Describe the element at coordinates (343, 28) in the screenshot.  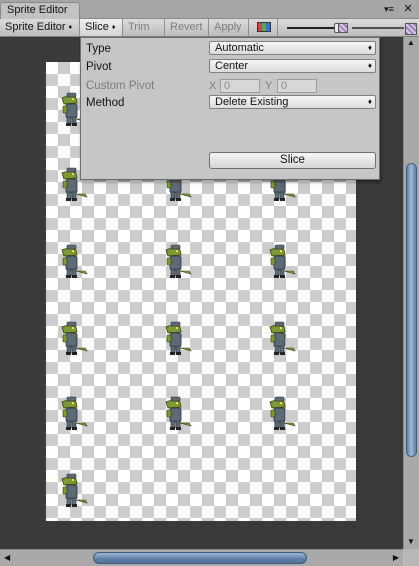
I see `mip-small-icon` at that location.